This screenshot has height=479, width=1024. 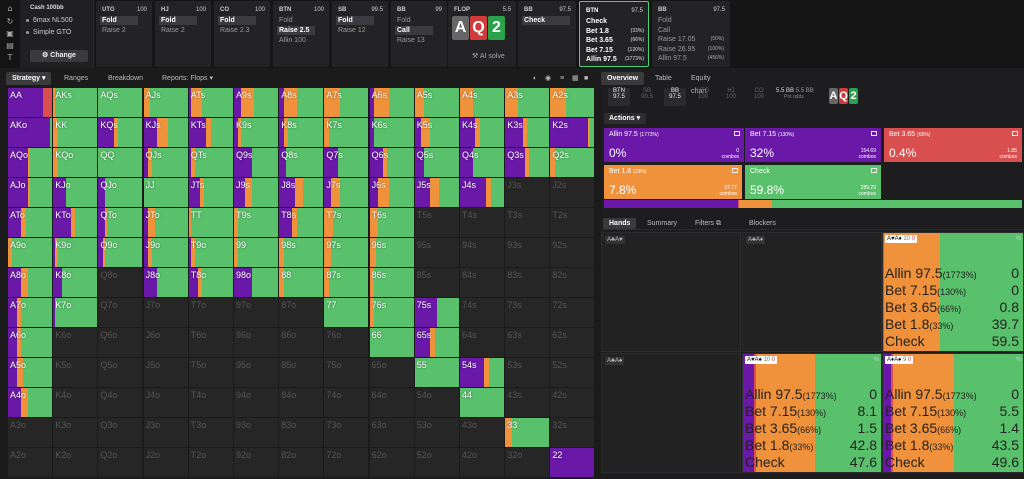 What do you see at coordinates (30, 342) in the screenshot?
I see `hand-cell: A6o` at bounding box center [30, 342].